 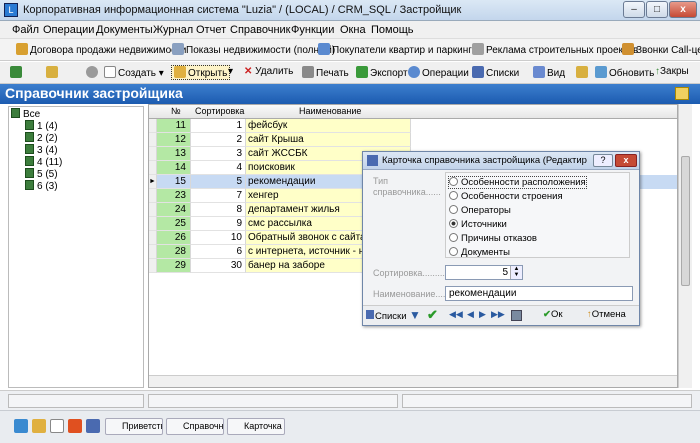 What do you see at coordinates (218, 196) in the screenshot?
I see `cell-sort: 7` at bounding box center [218, 196].